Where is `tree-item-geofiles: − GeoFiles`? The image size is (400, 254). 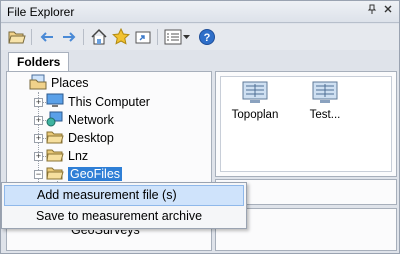
tree-item-geofiles: − GeoFiles is located at coordinates (78, 174).